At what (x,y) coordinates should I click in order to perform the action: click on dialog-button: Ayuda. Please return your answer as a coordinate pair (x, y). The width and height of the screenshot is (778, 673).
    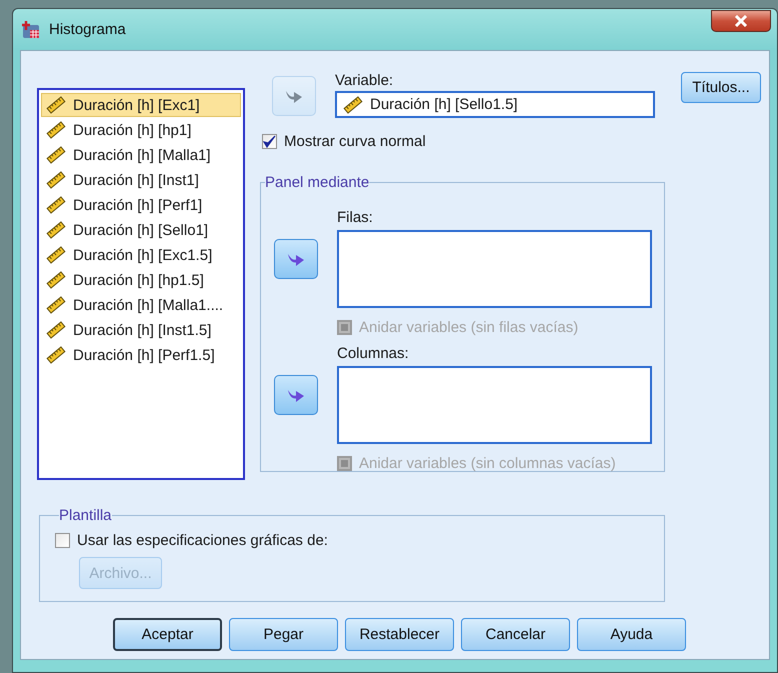
    Looking at the image, I should click on (631, 634).